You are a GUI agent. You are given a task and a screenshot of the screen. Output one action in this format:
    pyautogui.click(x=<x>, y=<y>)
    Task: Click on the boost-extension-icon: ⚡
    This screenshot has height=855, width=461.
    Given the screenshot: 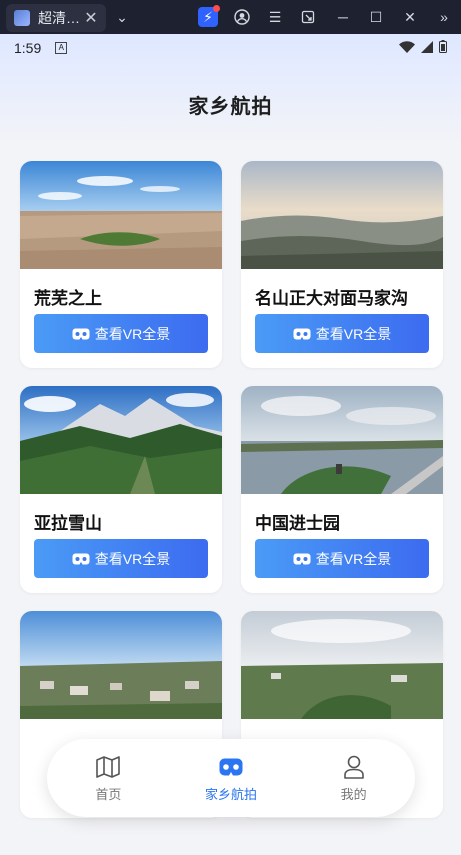 What is the action you would take?
    pyautogui.click(x=209, y=16)
    